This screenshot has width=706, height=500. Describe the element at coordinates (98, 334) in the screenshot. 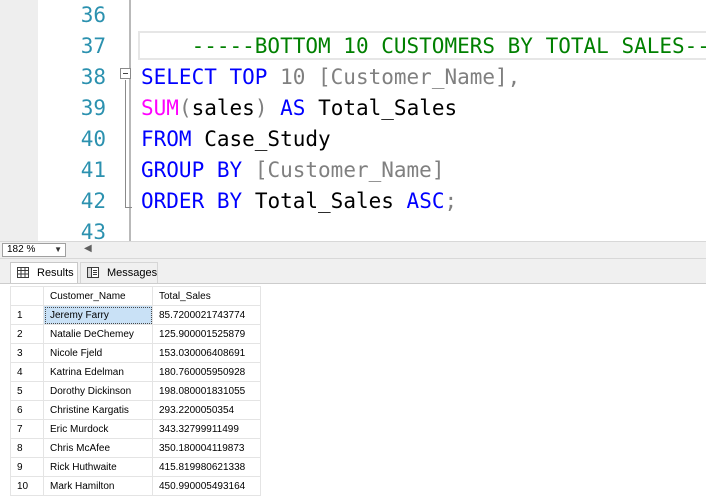

I see `cell-customer-name: Natalie DeChemey` at that location.